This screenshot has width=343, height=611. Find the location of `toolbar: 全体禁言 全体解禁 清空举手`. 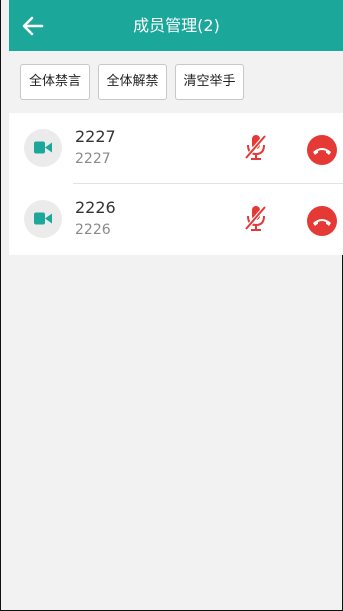

toolbar: 全体禁言 全体解禁 清空举手 is located at coordinates (176, 82).